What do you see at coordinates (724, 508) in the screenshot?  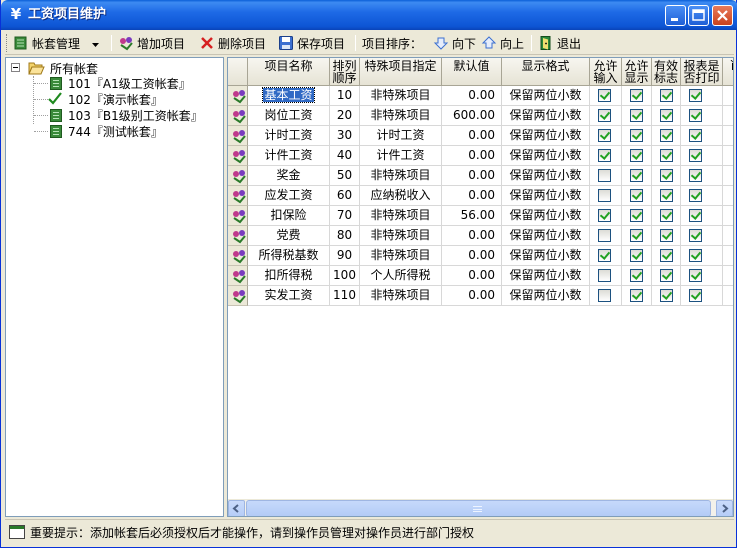 I see `scroll-right-button` at bounding box center [724, 508].